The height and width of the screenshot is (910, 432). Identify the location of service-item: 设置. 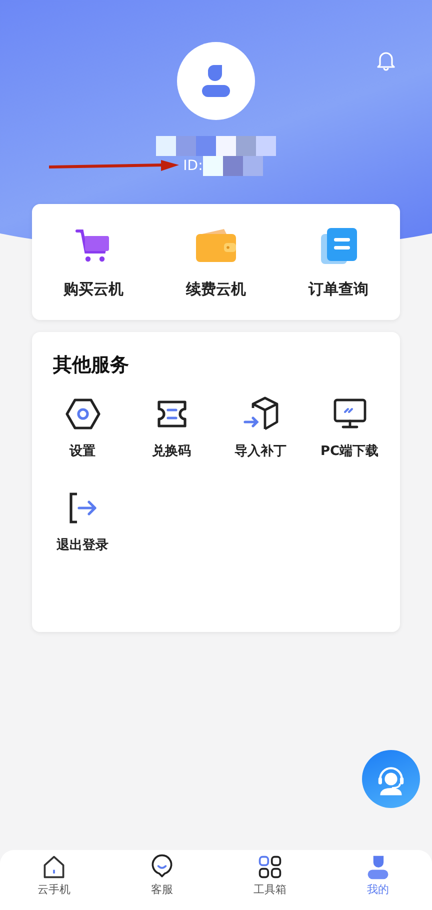
(82, 428).